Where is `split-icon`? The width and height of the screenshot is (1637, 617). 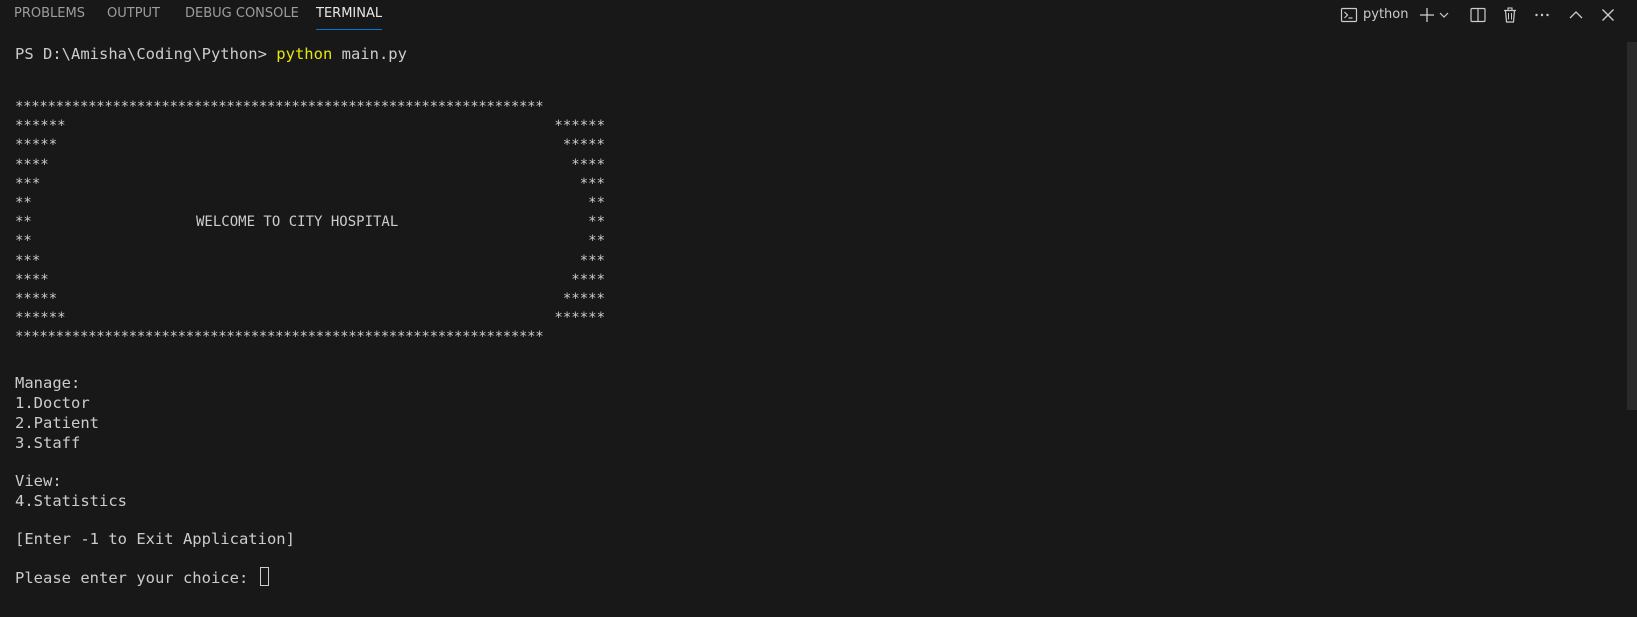 split-icon is located at coordinates (1478, 15).